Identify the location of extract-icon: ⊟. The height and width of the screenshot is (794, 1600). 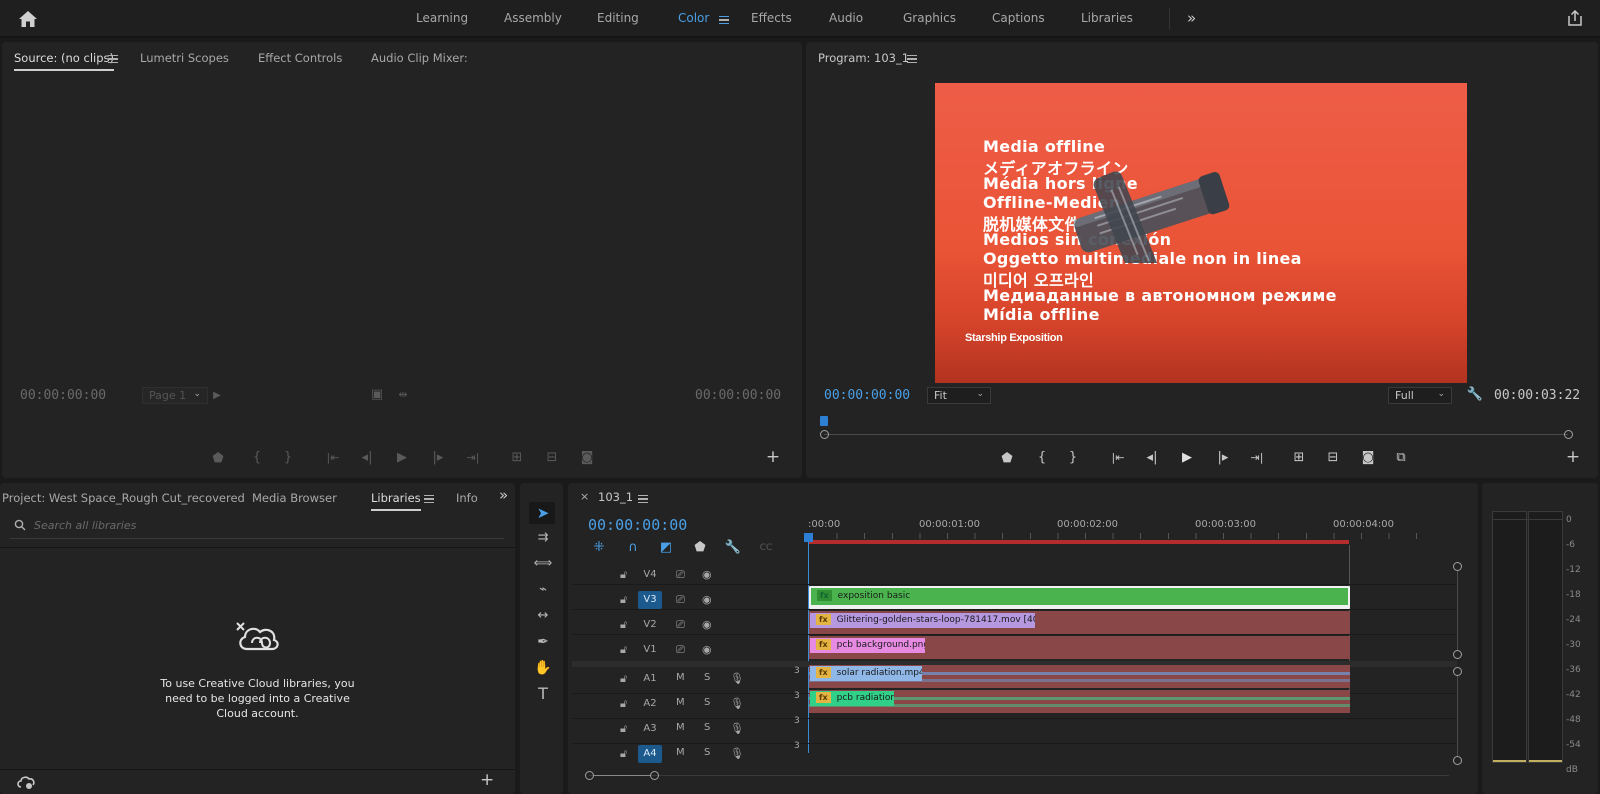
(1333, 458).